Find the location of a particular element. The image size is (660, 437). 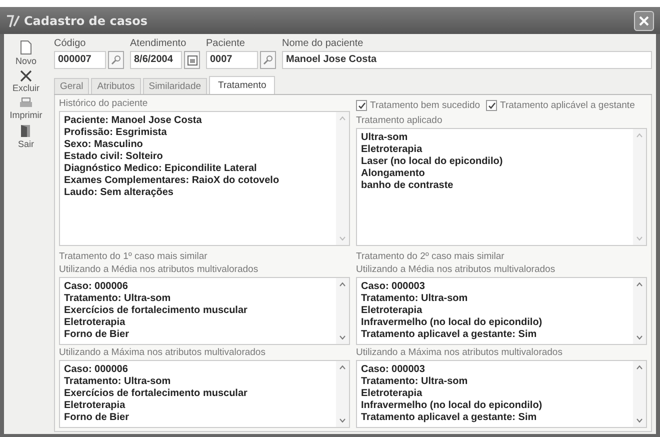

toolbar-button: Excluir is located at coordinates (26, 81).